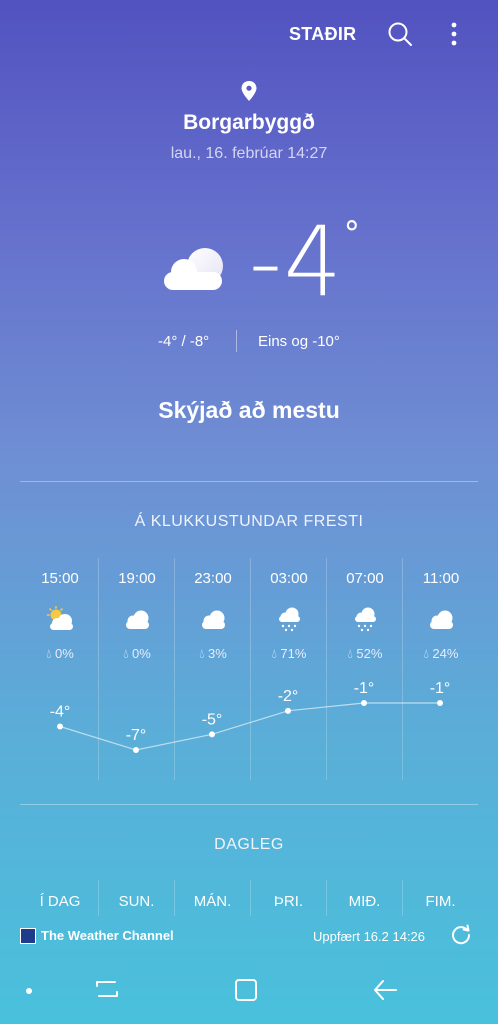 The height and width of the screenshot is (1024, 498). I want to click on temperature-label: -2°, so click(288, 696).